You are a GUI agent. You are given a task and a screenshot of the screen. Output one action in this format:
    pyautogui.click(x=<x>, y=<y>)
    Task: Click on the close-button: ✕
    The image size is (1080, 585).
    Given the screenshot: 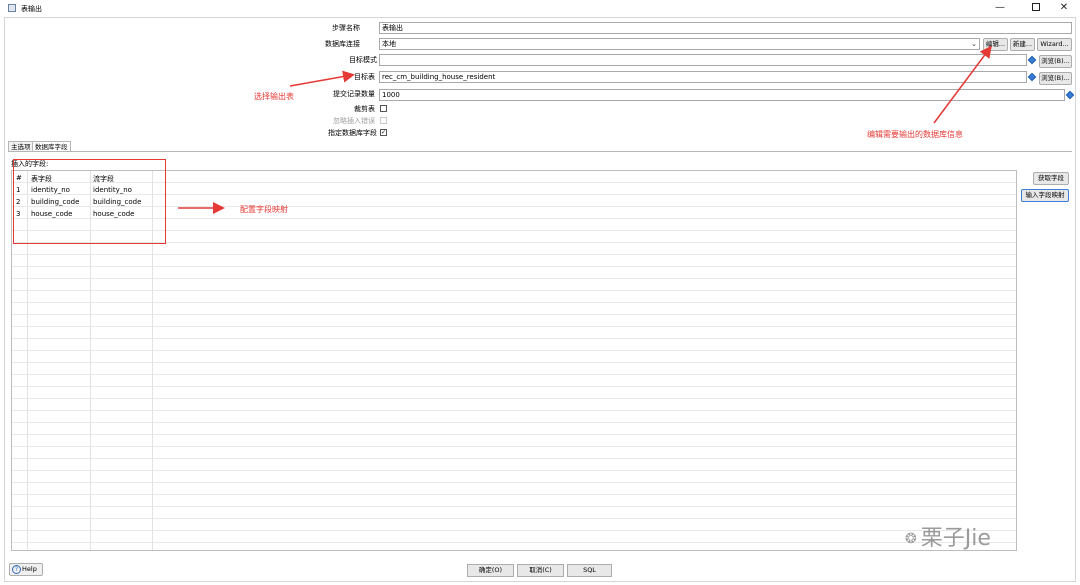 What is the action you would take?
    pyautogui.click(x=1063, y=8)
    